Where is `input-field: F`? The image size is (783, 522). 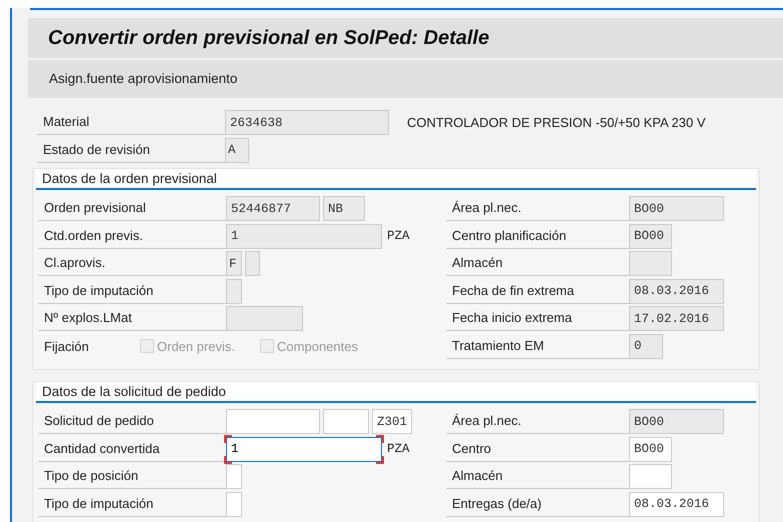
input-field: F is located at coordinates (234, 263).